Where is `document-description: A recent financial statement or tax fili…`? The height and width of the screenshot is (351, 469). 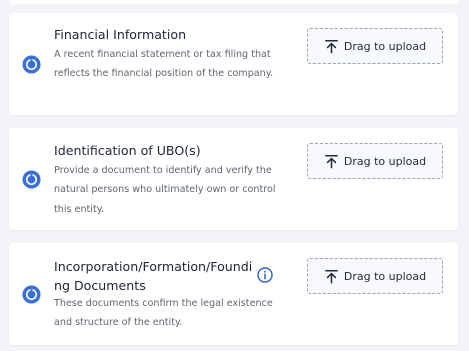
document-description: A recent financial statement or tax fili… is located at coordinates (164, 64).